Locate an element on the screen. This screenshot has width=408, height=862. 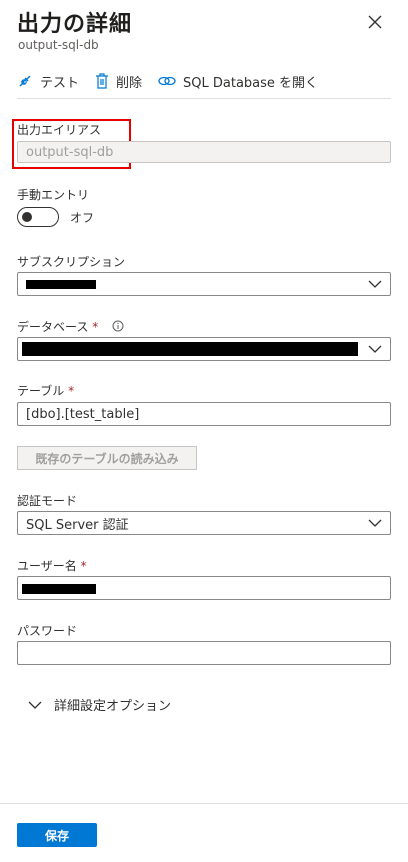
password-input is located at coordinates (204, 653).